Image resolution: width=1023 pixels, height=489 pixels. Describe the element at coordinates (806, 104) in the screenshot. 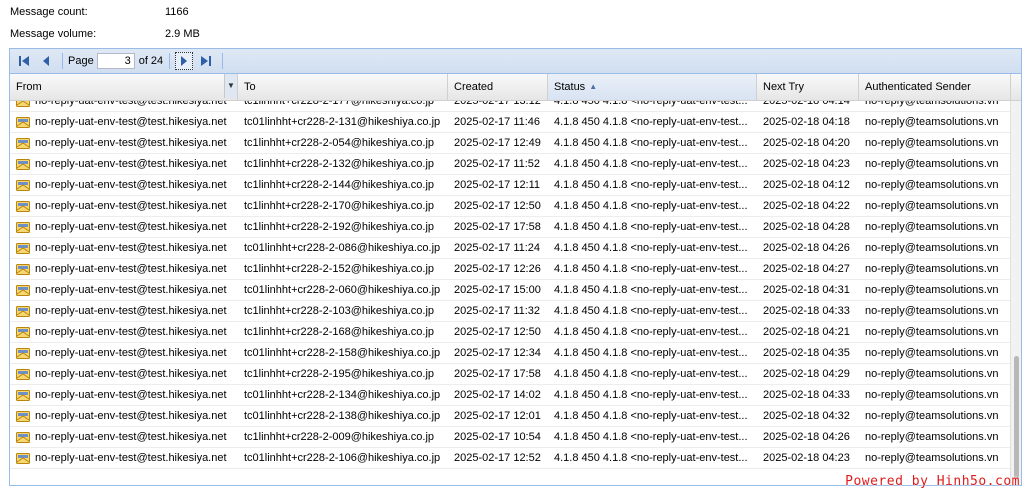

I see `cell-next-try: 2025-02-18 04:14` at that location.